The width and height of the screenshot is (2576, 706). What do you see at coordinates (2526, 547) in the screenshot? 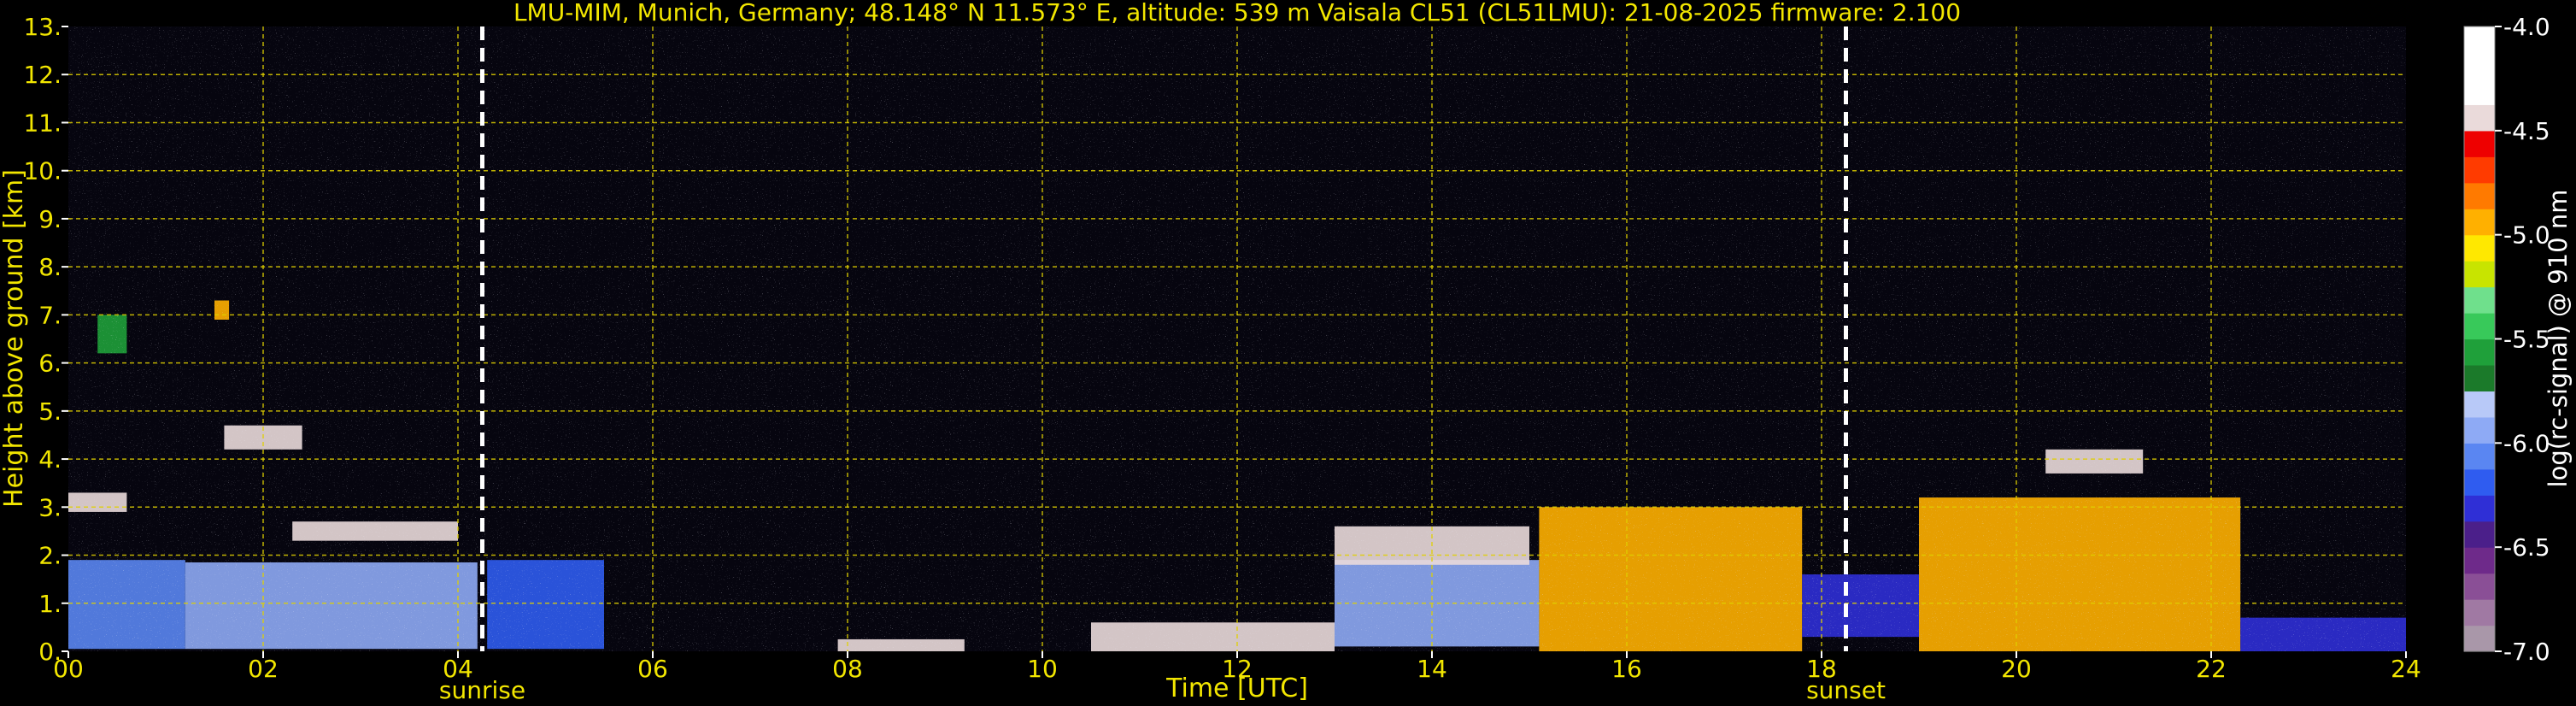
I see `colorbar-tick-label: -6.5` at bounding box center [2526, 547].